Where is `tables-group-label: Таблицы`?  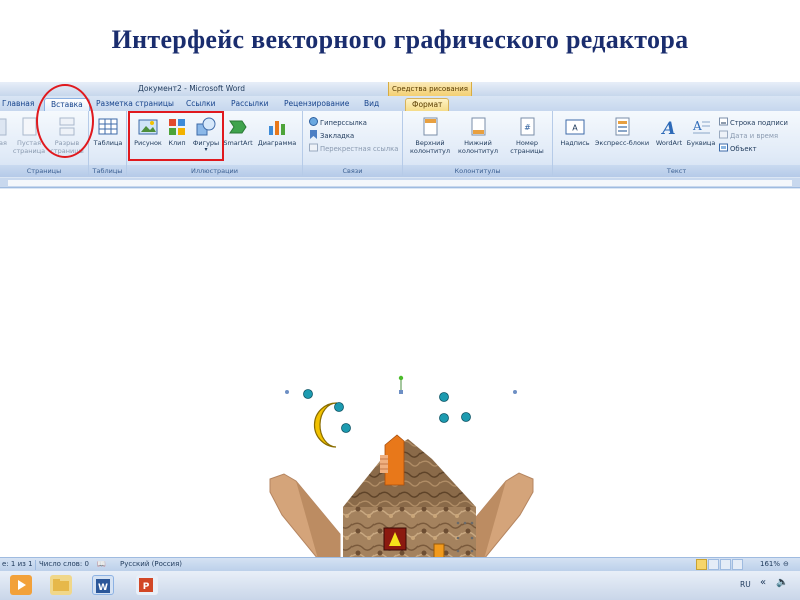
tables-group-label: Таблицы is located at coordinates (107, 171).